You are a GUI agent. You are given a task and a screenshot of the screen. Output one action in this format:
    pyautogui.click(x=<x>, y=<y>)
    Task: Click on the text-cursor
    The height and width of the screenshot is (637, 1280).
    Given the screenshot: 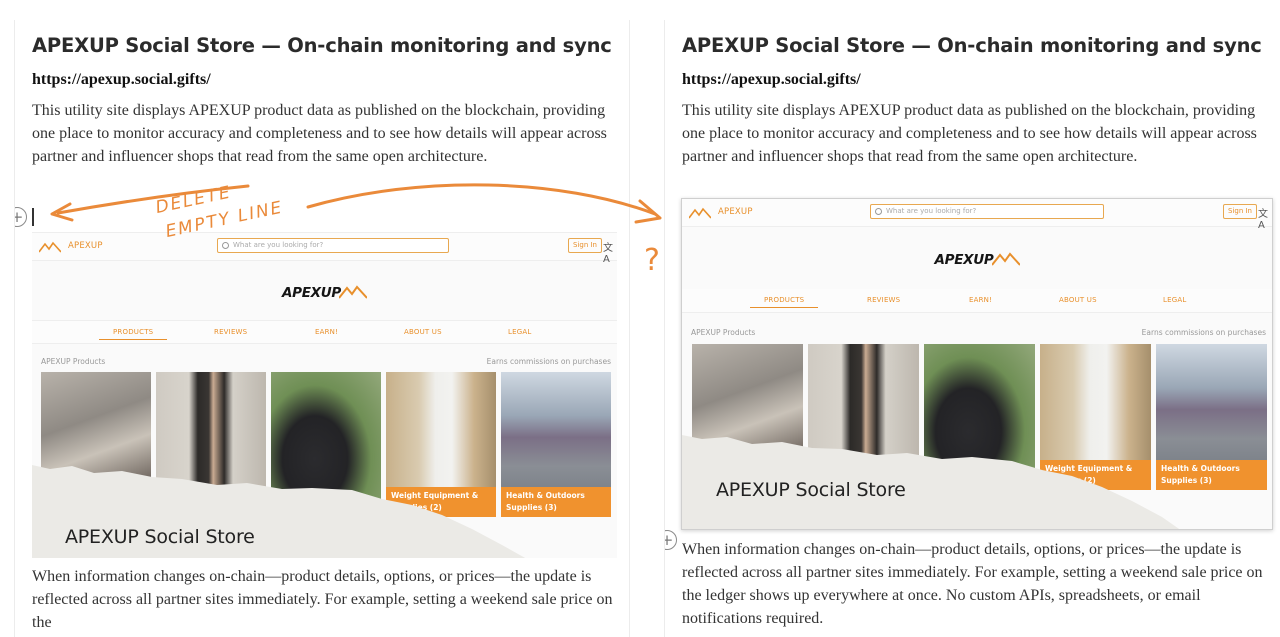 What is the action you would take?
    pyautogui.click(x=33, y=217)
    